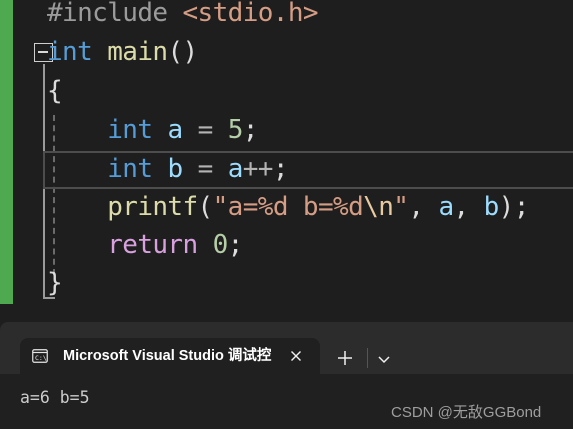 Image resolution: width=573 pixels, height=429 pixels. Describe the element at coordinates (152, 207) in the screenshot. I see `code-token: printf` at that location.